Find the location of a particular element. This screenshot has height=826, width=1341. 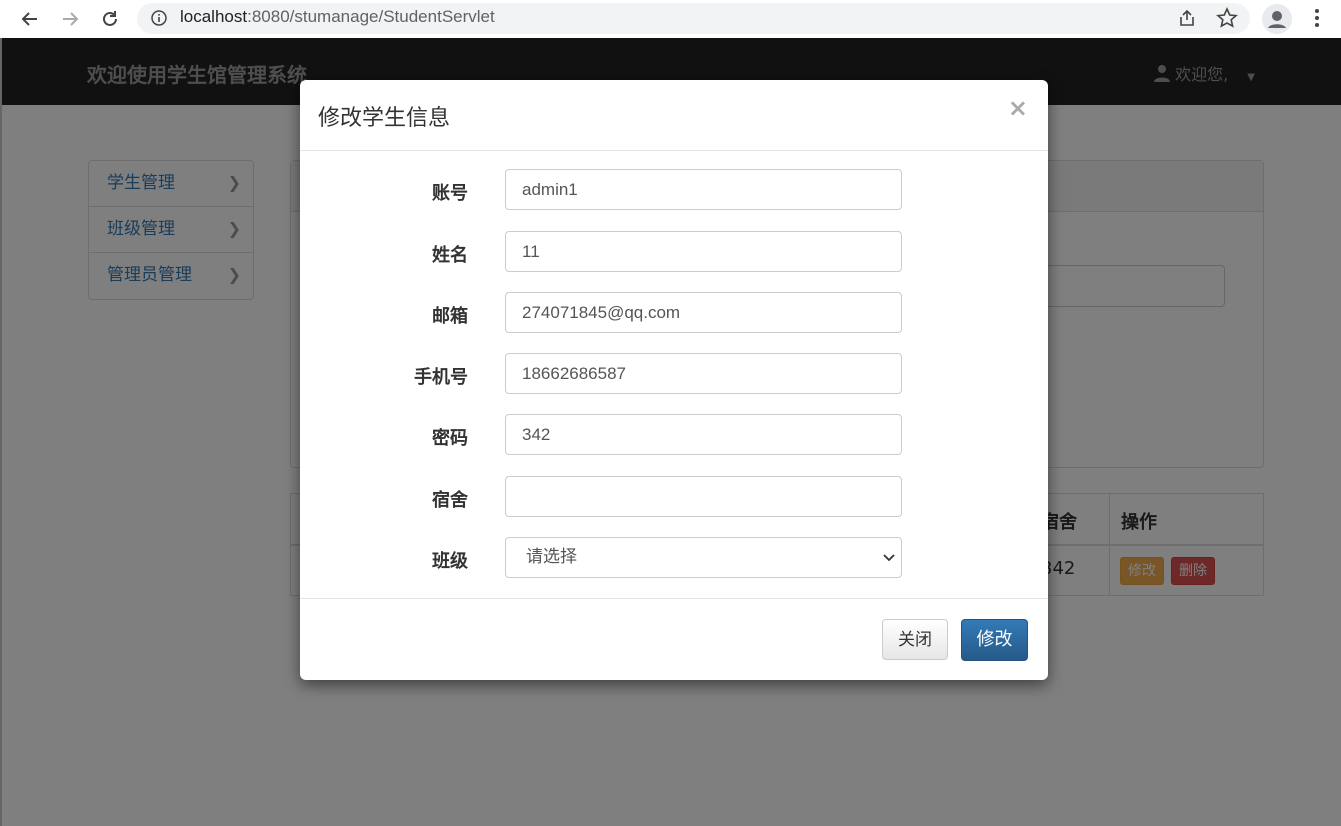

menu-kebab-icon is located at coordinates (1317, 20).